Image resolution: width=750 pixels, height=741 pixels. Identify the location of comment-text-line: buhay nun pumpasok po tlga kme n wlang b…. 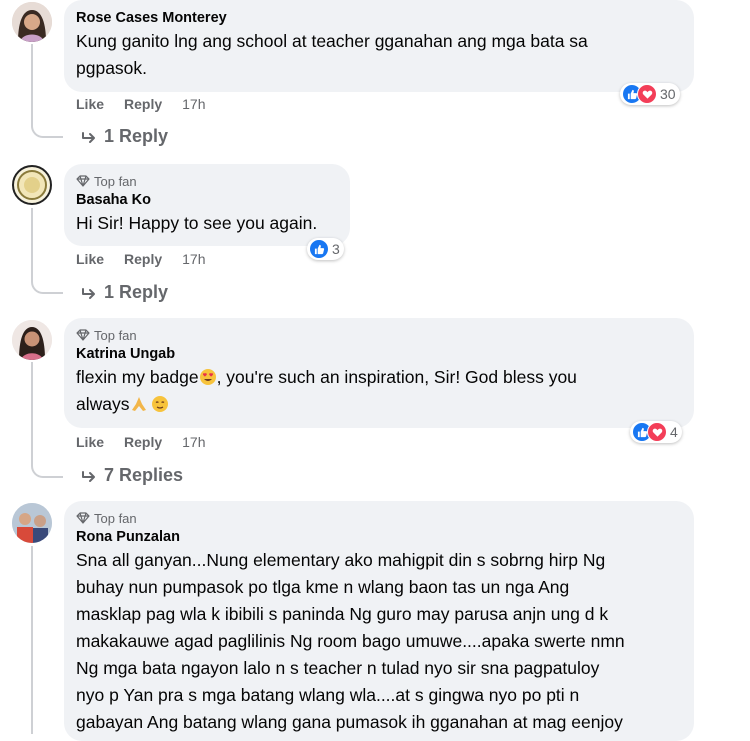
(323, 587).